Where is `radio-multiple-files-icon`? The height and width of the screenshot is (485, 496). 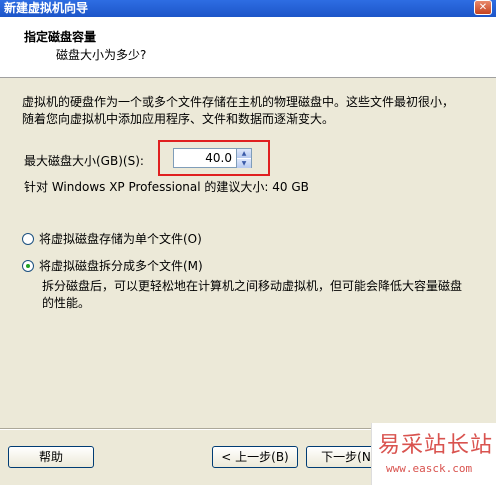
radio-multiple-files-icon is located at coordinates (28, 265).